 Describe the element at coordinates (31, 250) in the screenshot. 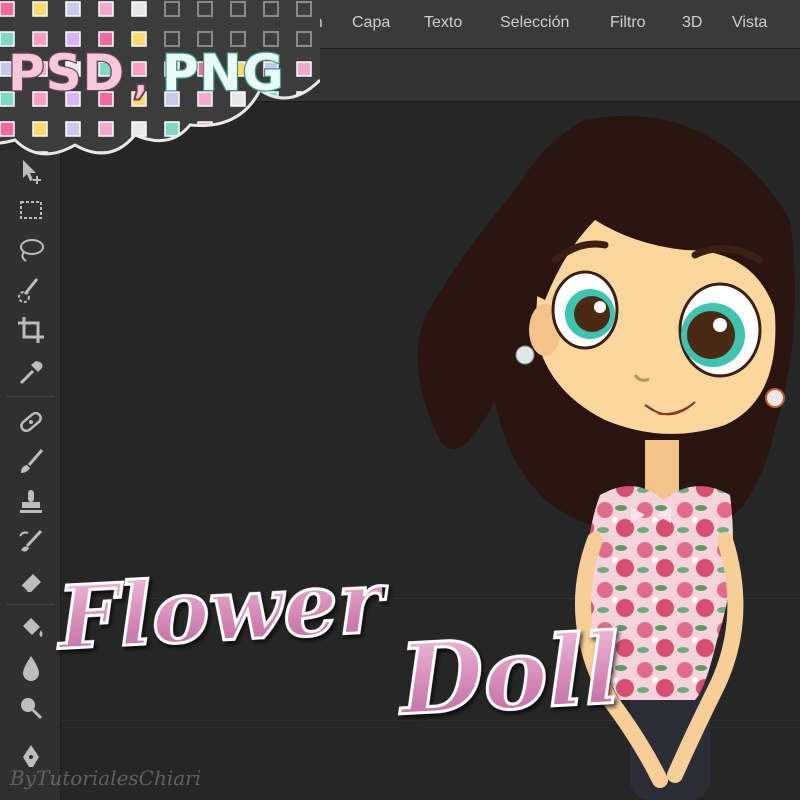

I see `lasso-tool-icon` at that location.